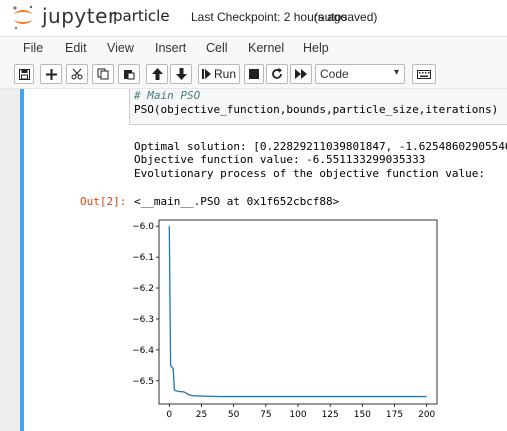  What do you see at coordinates (234, 415) in the screenshot?
I see `x-tick-label: 50` at bounding box center [234, 415].